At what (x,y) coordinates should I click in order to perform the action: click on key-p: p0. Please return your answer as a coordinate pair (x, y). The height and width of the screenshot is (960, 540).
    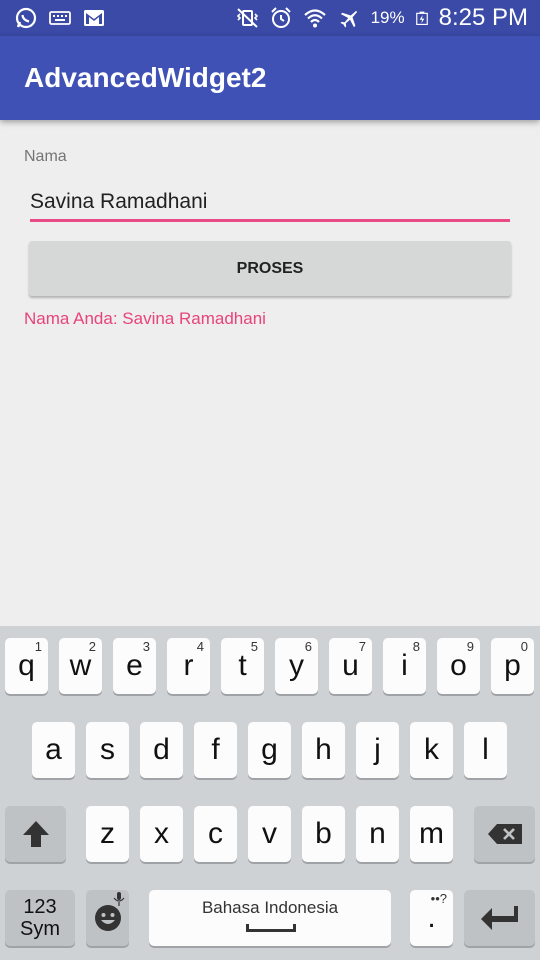
    Looking at the image, I should click on (512, 666).